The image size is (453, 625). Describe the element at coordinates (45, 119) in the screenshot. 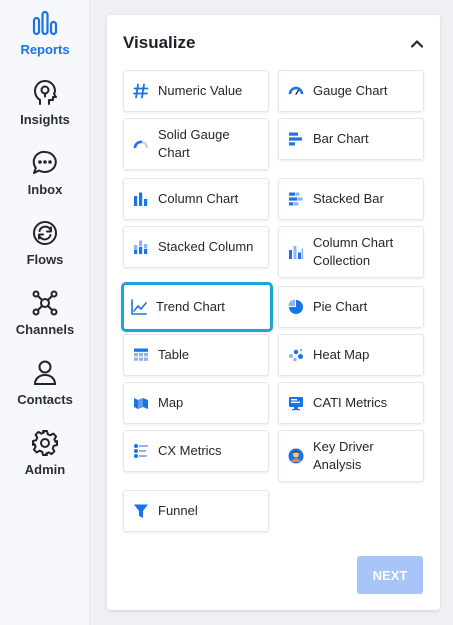

I see `sidebar-item-label: Insights` at that location.